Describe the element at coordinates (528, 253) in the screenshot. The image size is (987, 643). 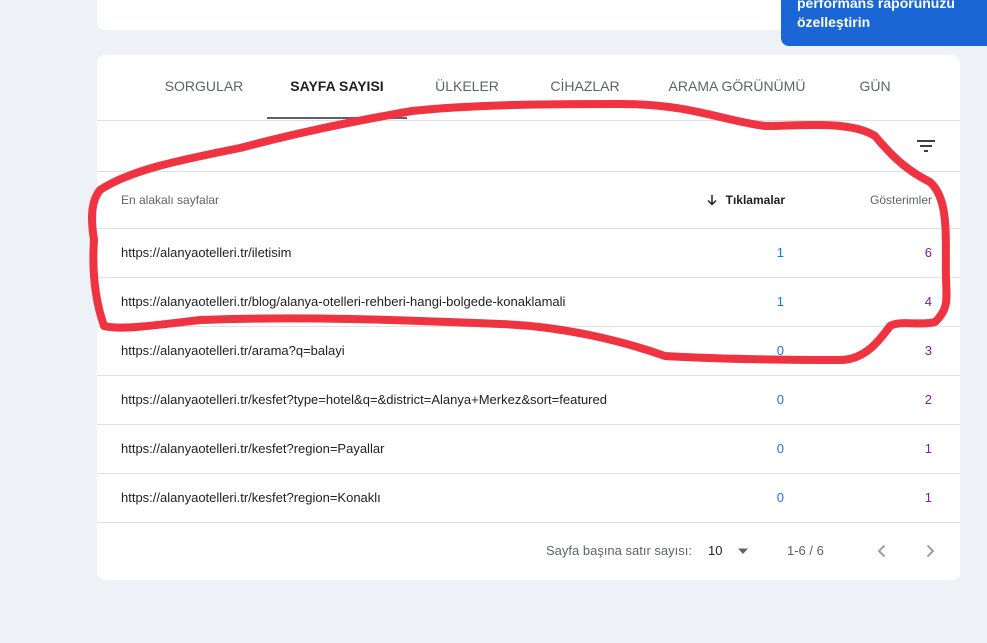
I see `table-row: https://alanyaotelleri.tr/iletisim 1 6` at that location.